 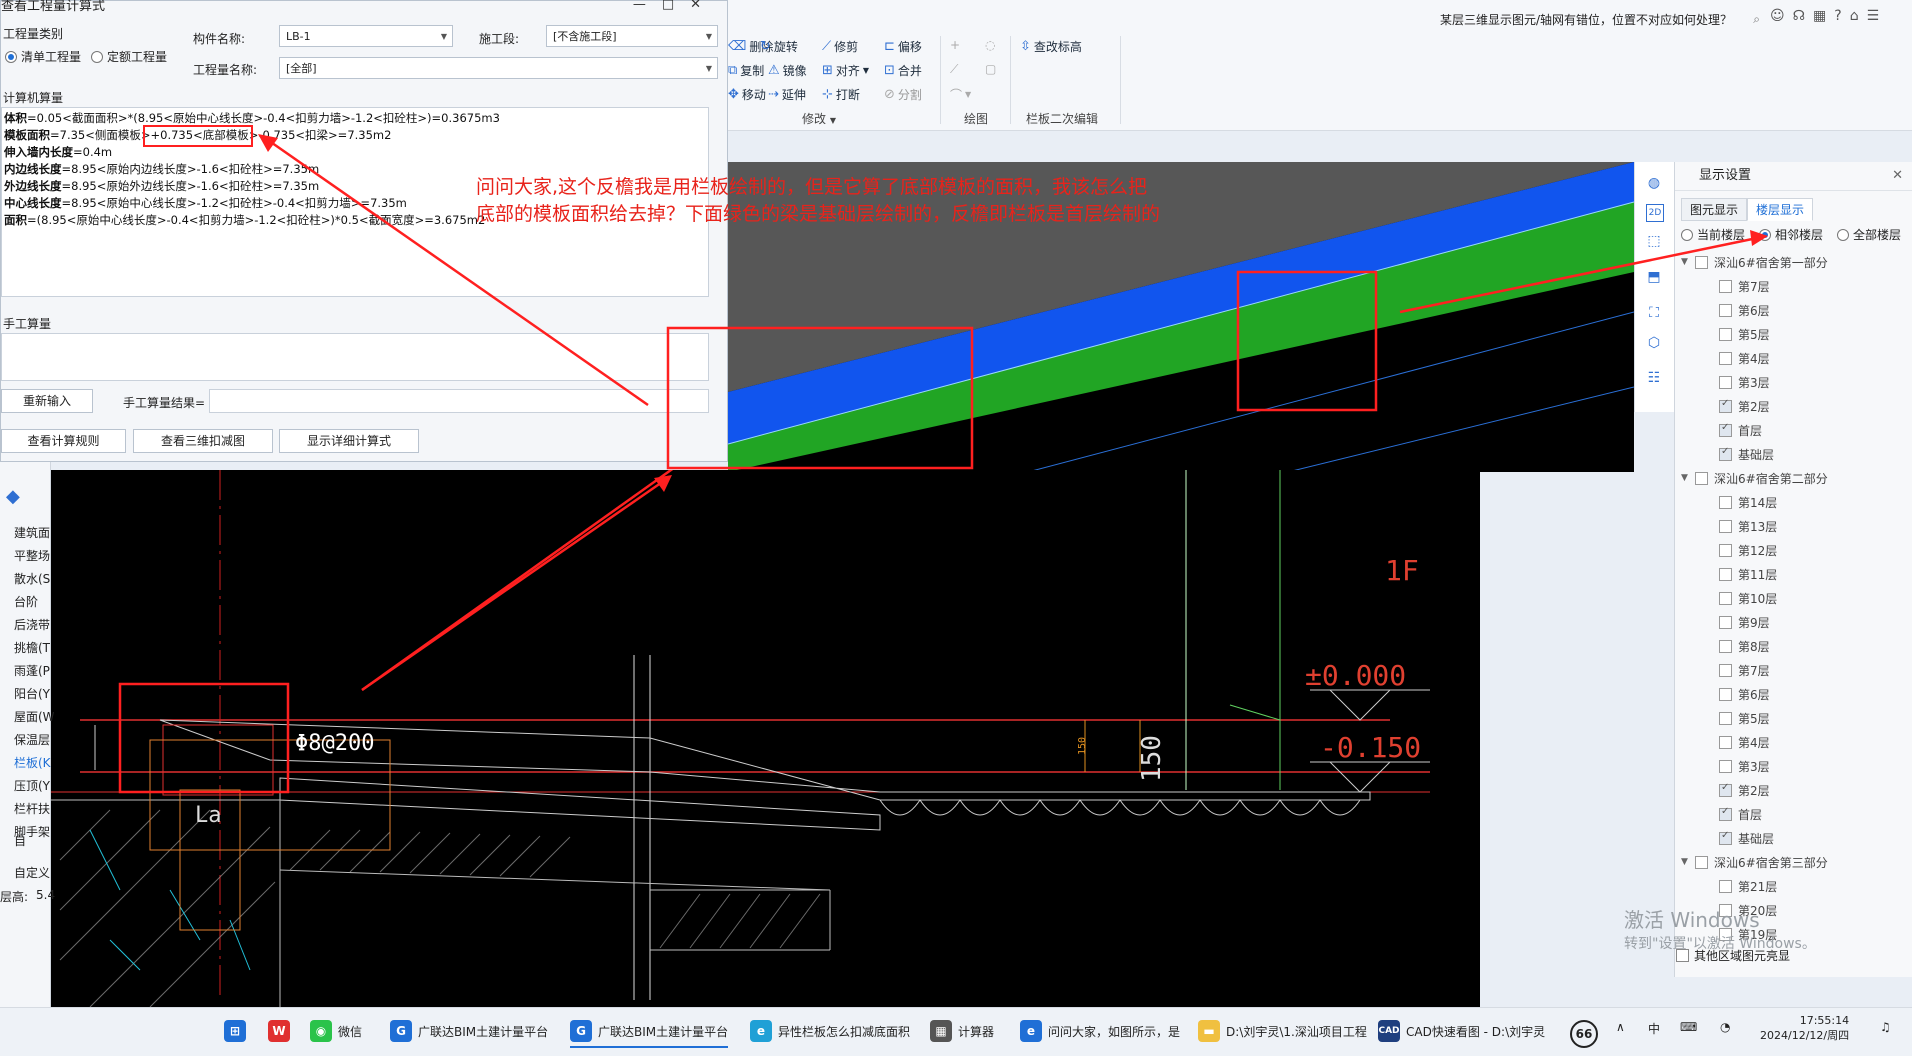 What do you see at coordinates (1654, 378) in the screenshot?
I see `list-icon: ☷` at bounding box center [1654, 378].